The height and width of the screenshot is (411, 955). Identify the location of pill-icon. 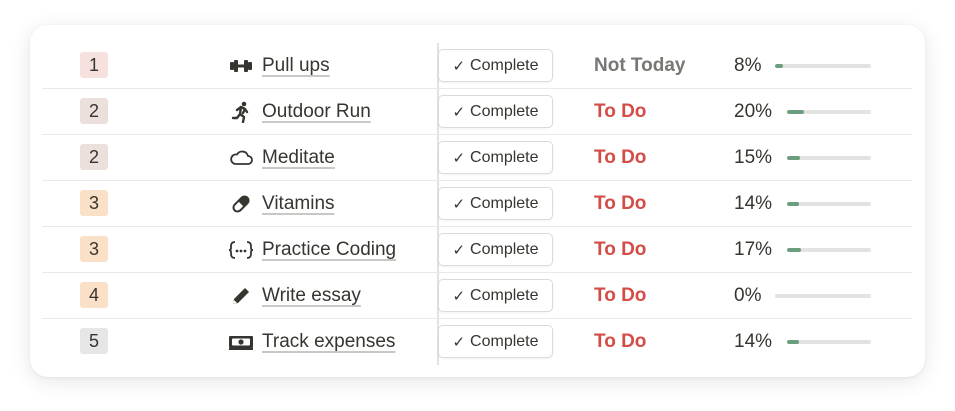
(241, 204).